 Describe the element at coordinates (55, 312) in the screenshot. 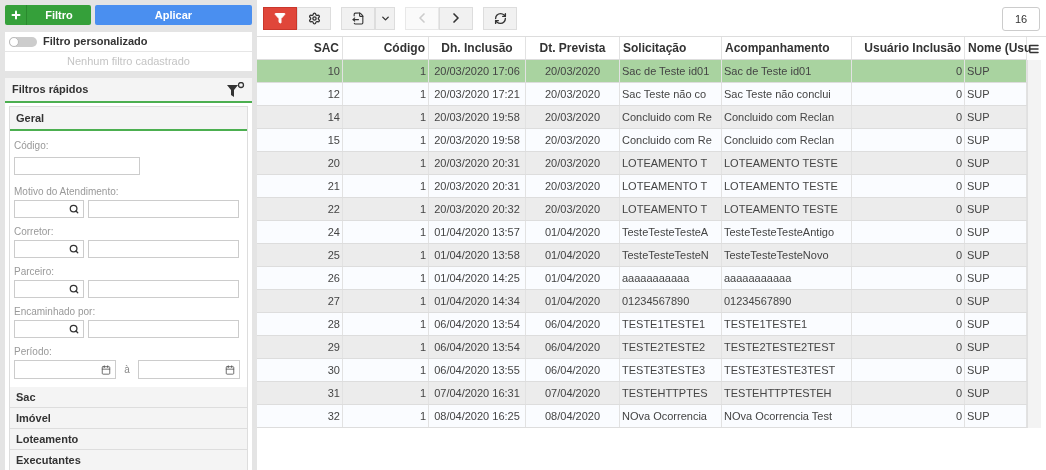

I see `field-label: Encaminhado por:` at that location.